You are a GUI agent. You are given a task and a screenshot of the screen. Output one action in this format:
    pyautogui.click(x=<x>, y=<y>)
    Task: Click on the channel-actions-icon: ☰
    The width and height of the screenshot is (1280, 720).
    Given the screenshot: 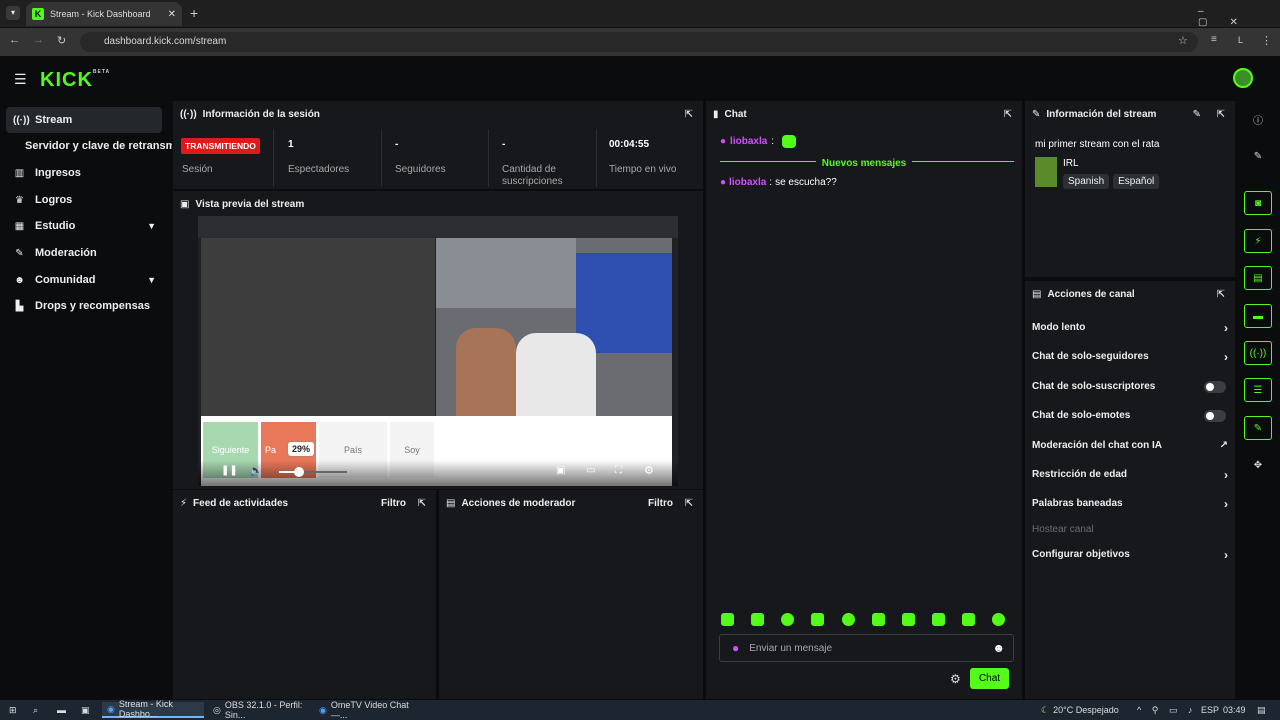 What is the action you would take?
    pyautogui.click(x=1258, y=390)
    